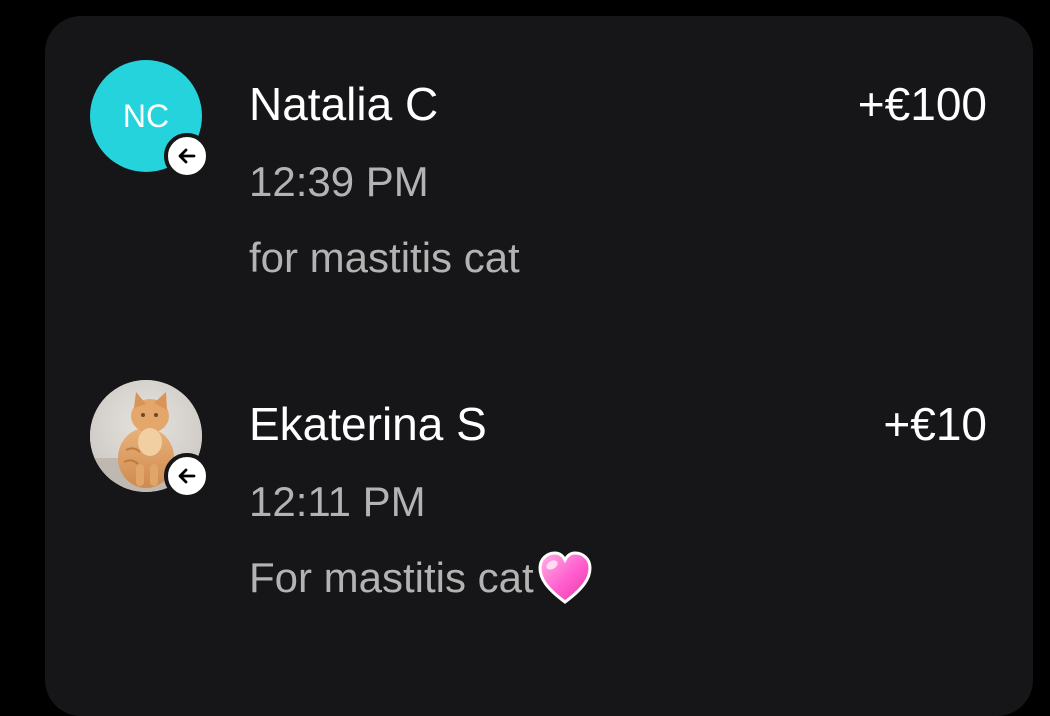 The image size is (1050, 716). Describe the element at coordinates (150, 439) in the screenshot. I see `avatar-container` at that location.